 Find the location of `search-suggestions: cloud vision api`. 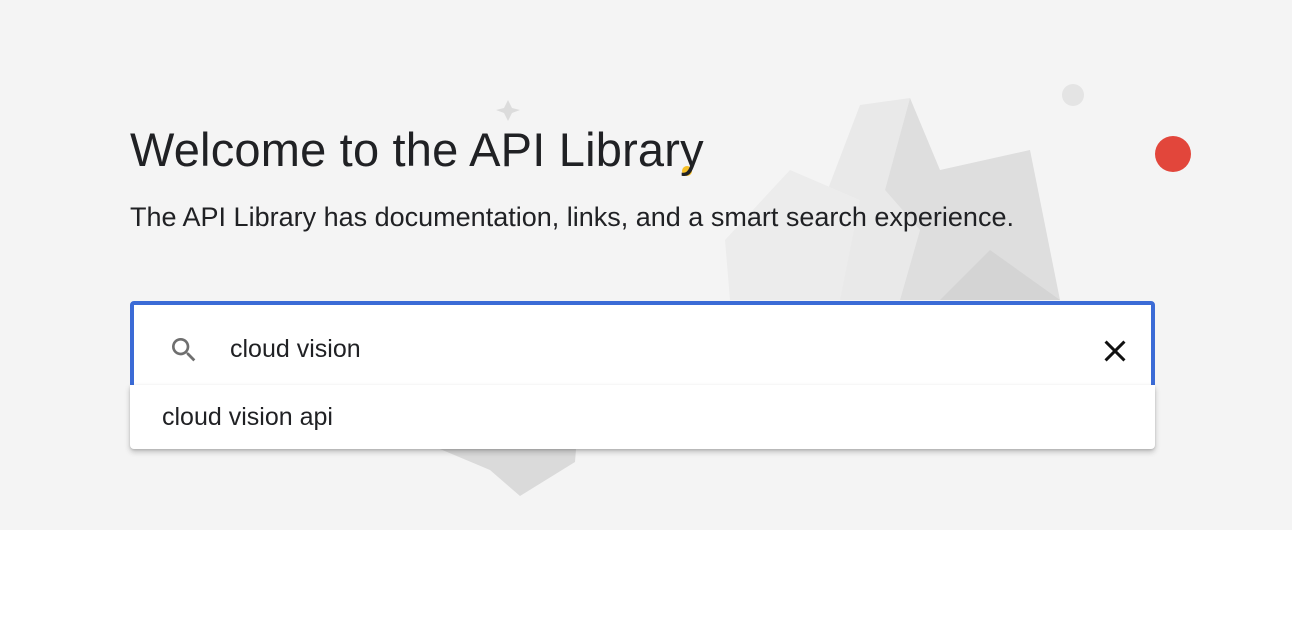

search-suggestions: cloud vision api is located at coordinates (642, 417).